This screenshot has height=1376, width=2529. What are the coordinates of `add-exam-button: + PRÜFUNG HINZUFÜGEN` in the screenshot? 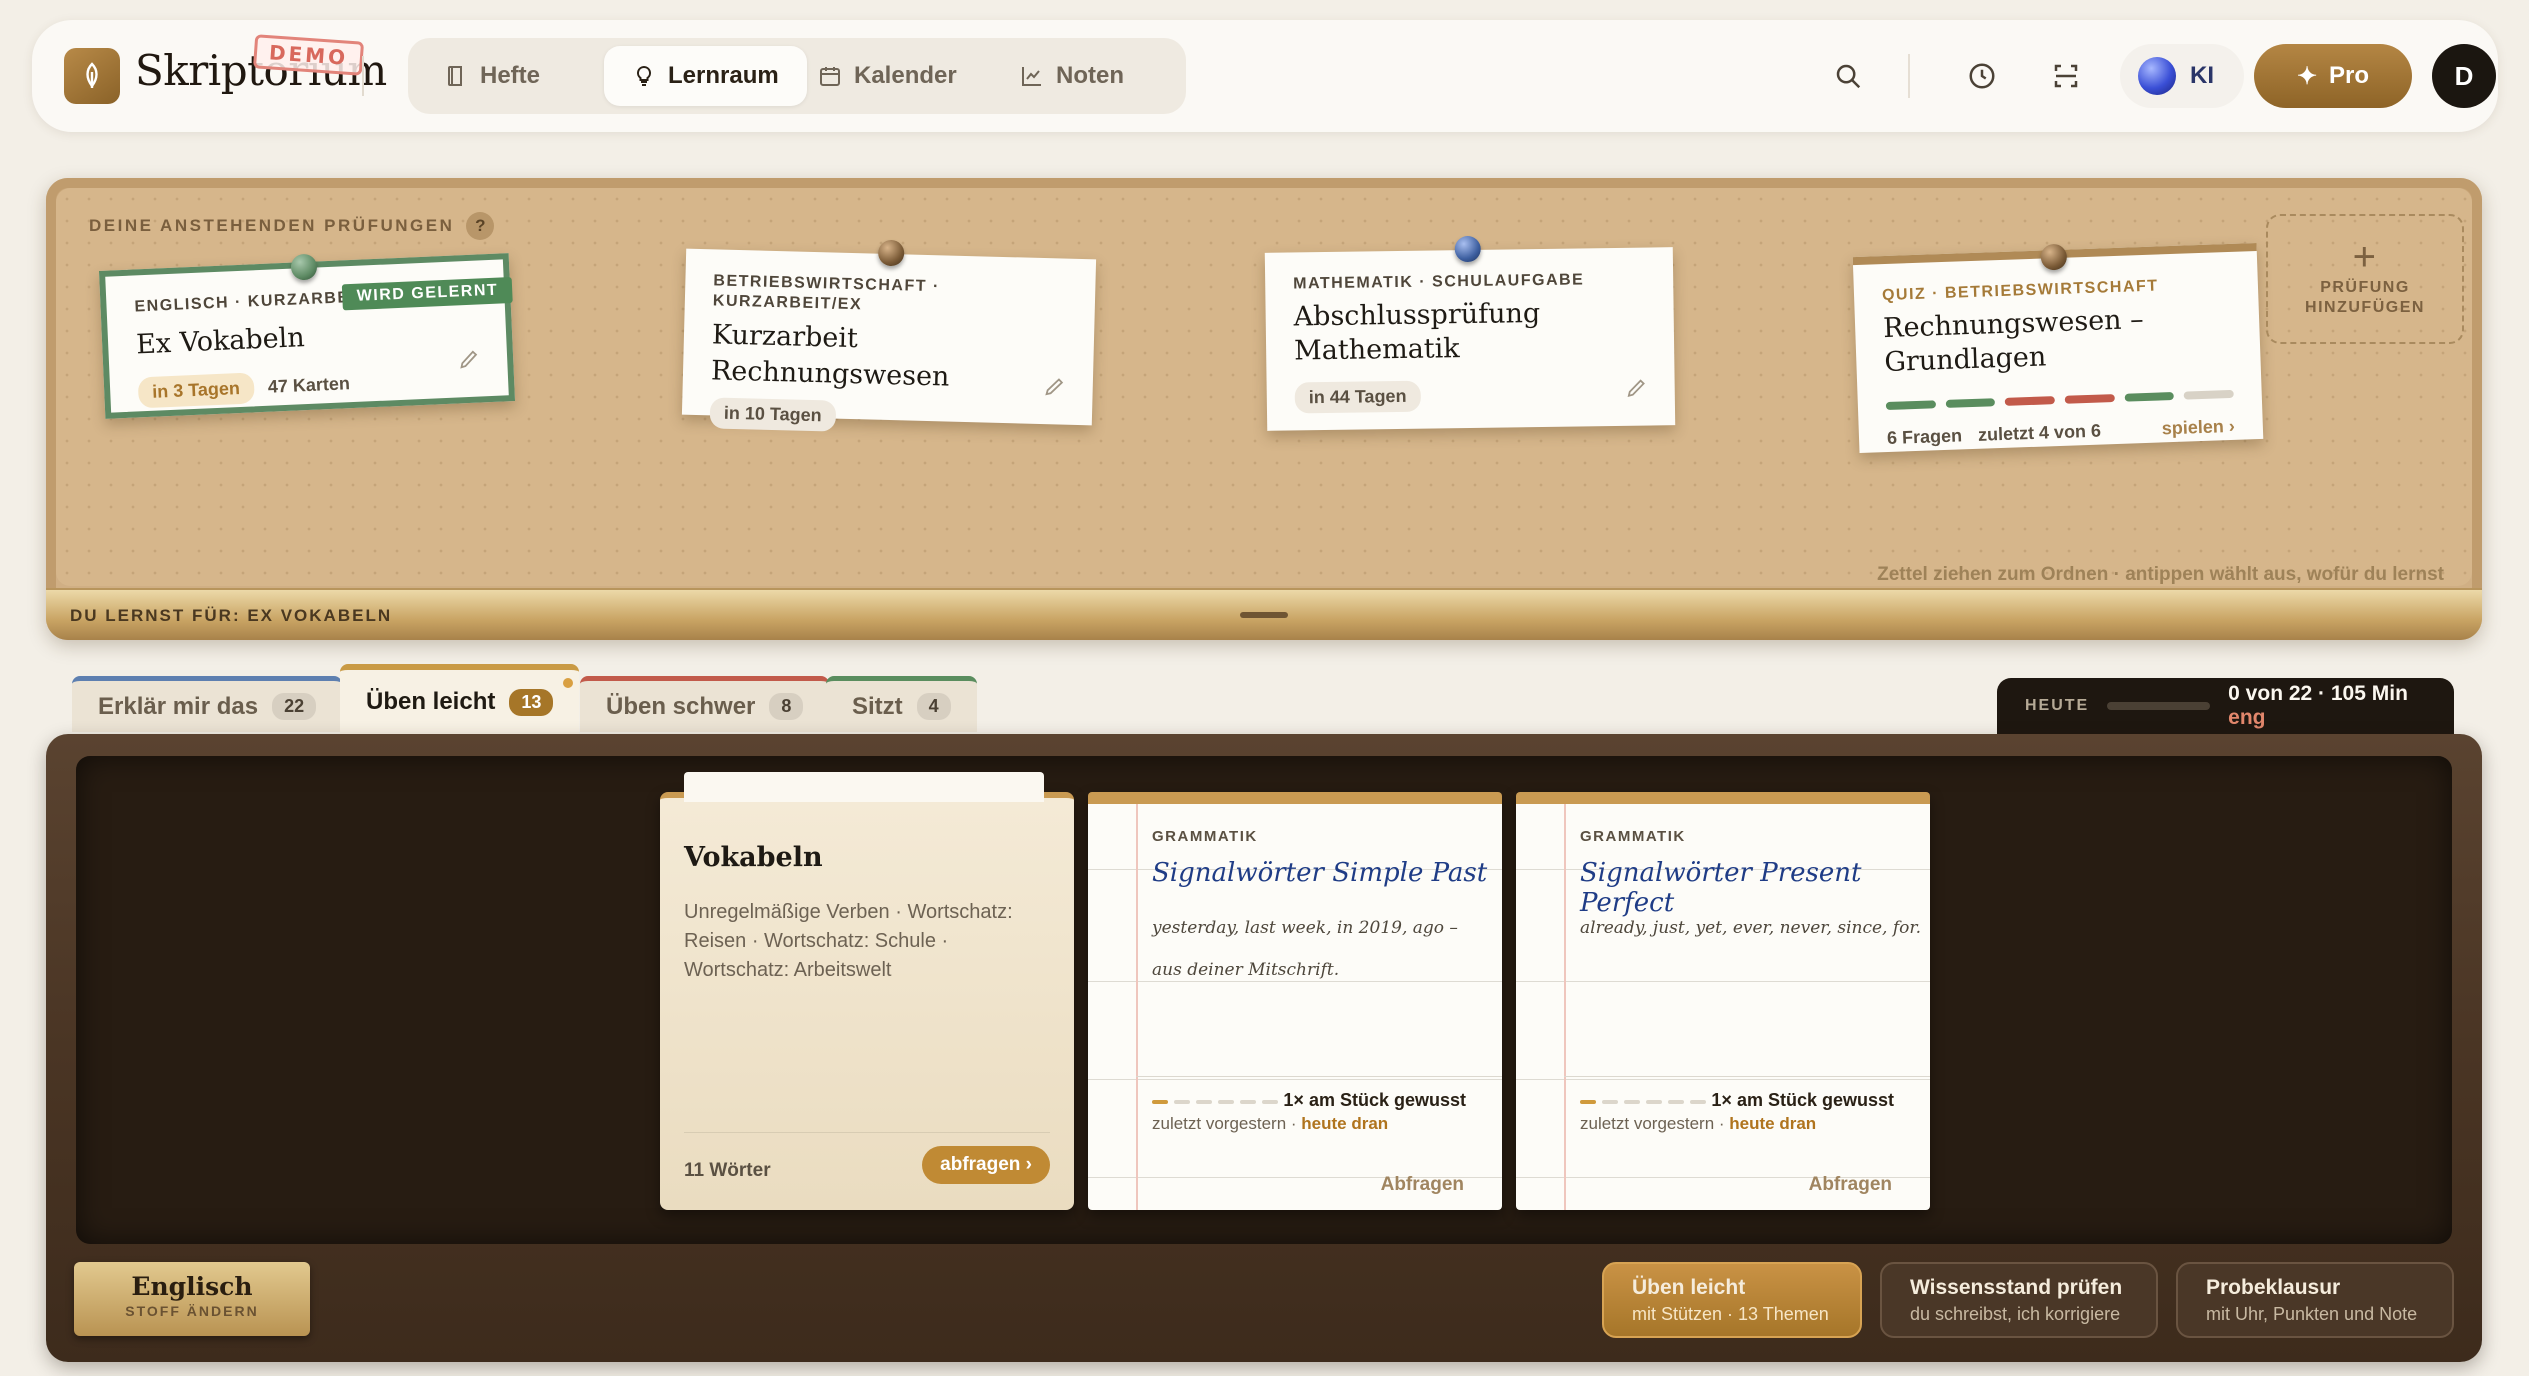 It's located at (2365, 279).